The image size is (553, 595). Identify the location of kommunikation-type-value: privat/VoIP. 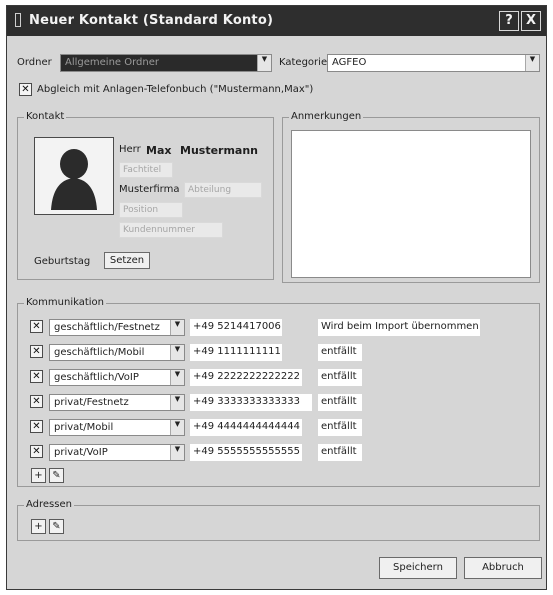
(81, 452).